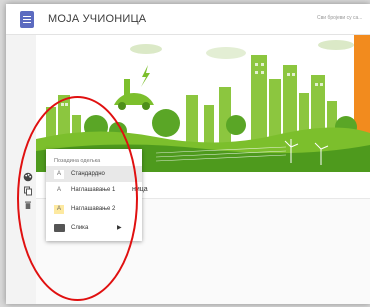 Image resolution: width=370 pixels, height=307 pixels. Describe the element at coordinates (27, 19) in the screenshot. I see `app-logo-icon` at that location.